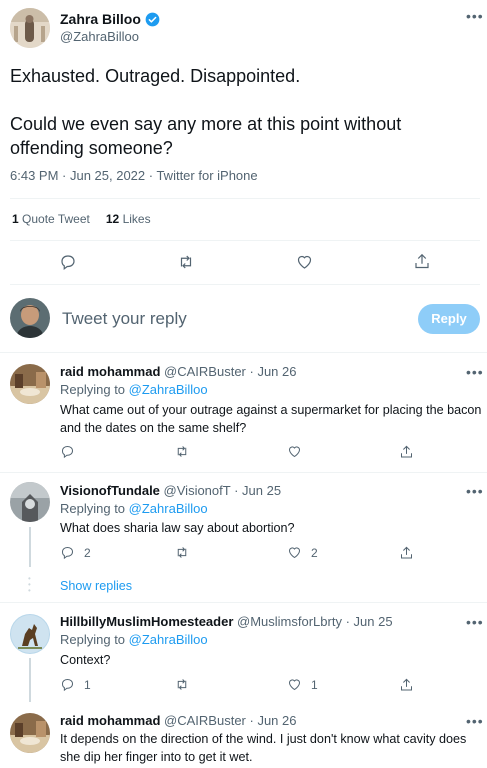 The width and height of the screenshot is (487, 768). I want to click on reply-1-handle: @CAIRBuster, so click(205, 371).